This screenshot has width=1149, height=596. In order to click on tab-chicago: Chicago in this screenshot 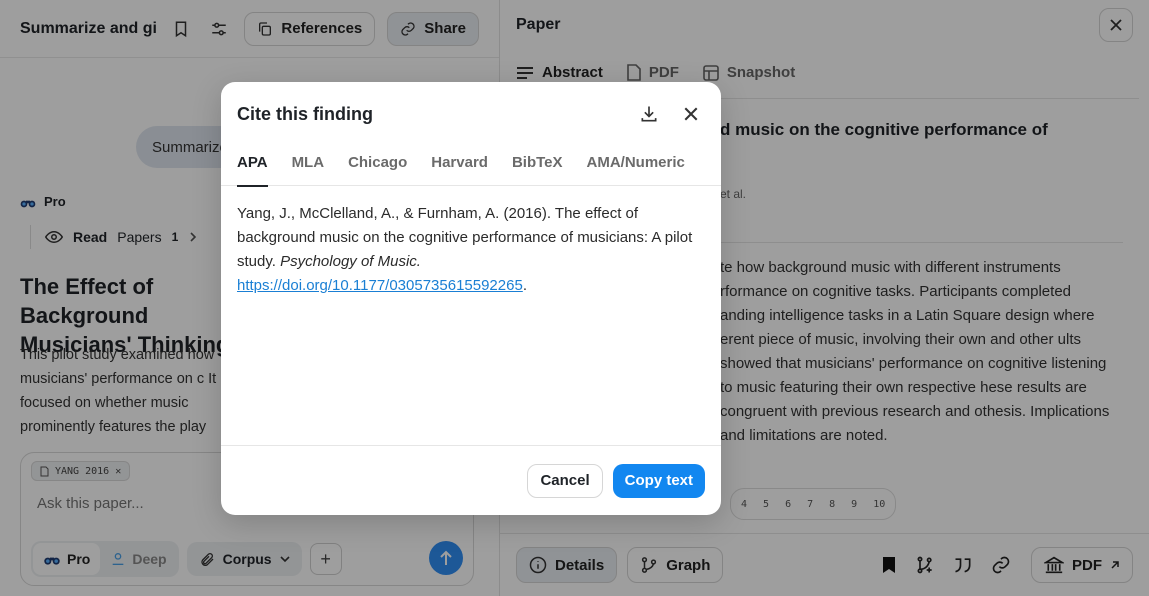, I will do `click(377, 166)`.